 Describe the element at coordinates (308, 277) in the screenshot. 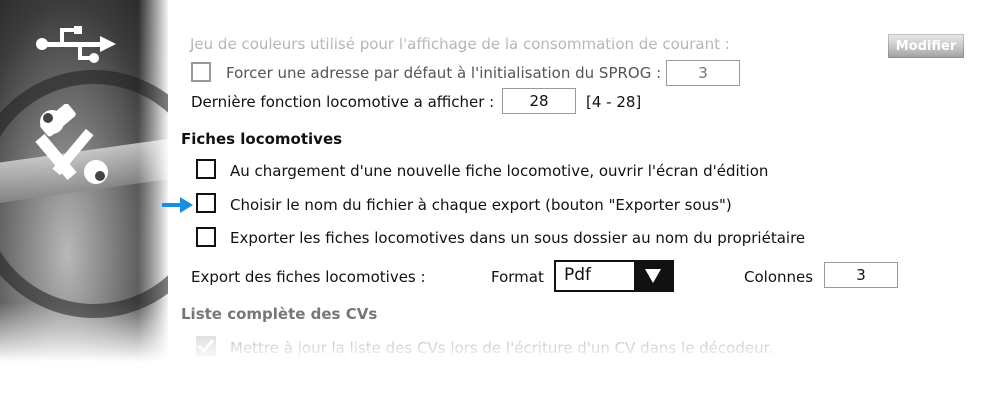

I see `export-label: Export des fiches locomotives :` at that location.